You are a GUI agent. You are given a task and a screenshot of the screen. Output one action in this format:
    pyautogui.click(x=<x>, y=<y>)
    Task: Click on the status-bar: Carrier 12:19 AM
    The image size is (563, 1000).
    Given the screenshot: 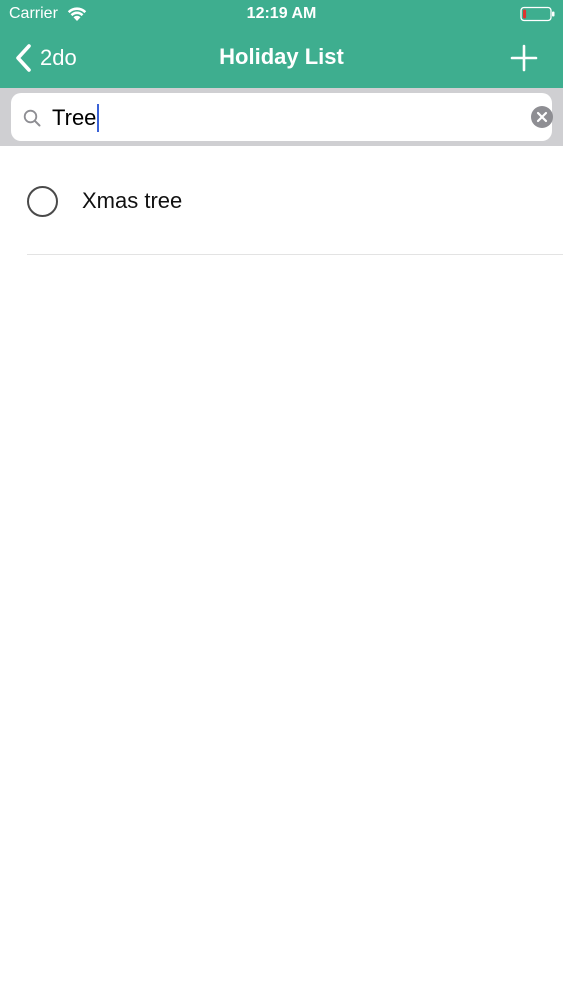 What is the action you would take?
    pyautogui.click(x=281, y=15)
    